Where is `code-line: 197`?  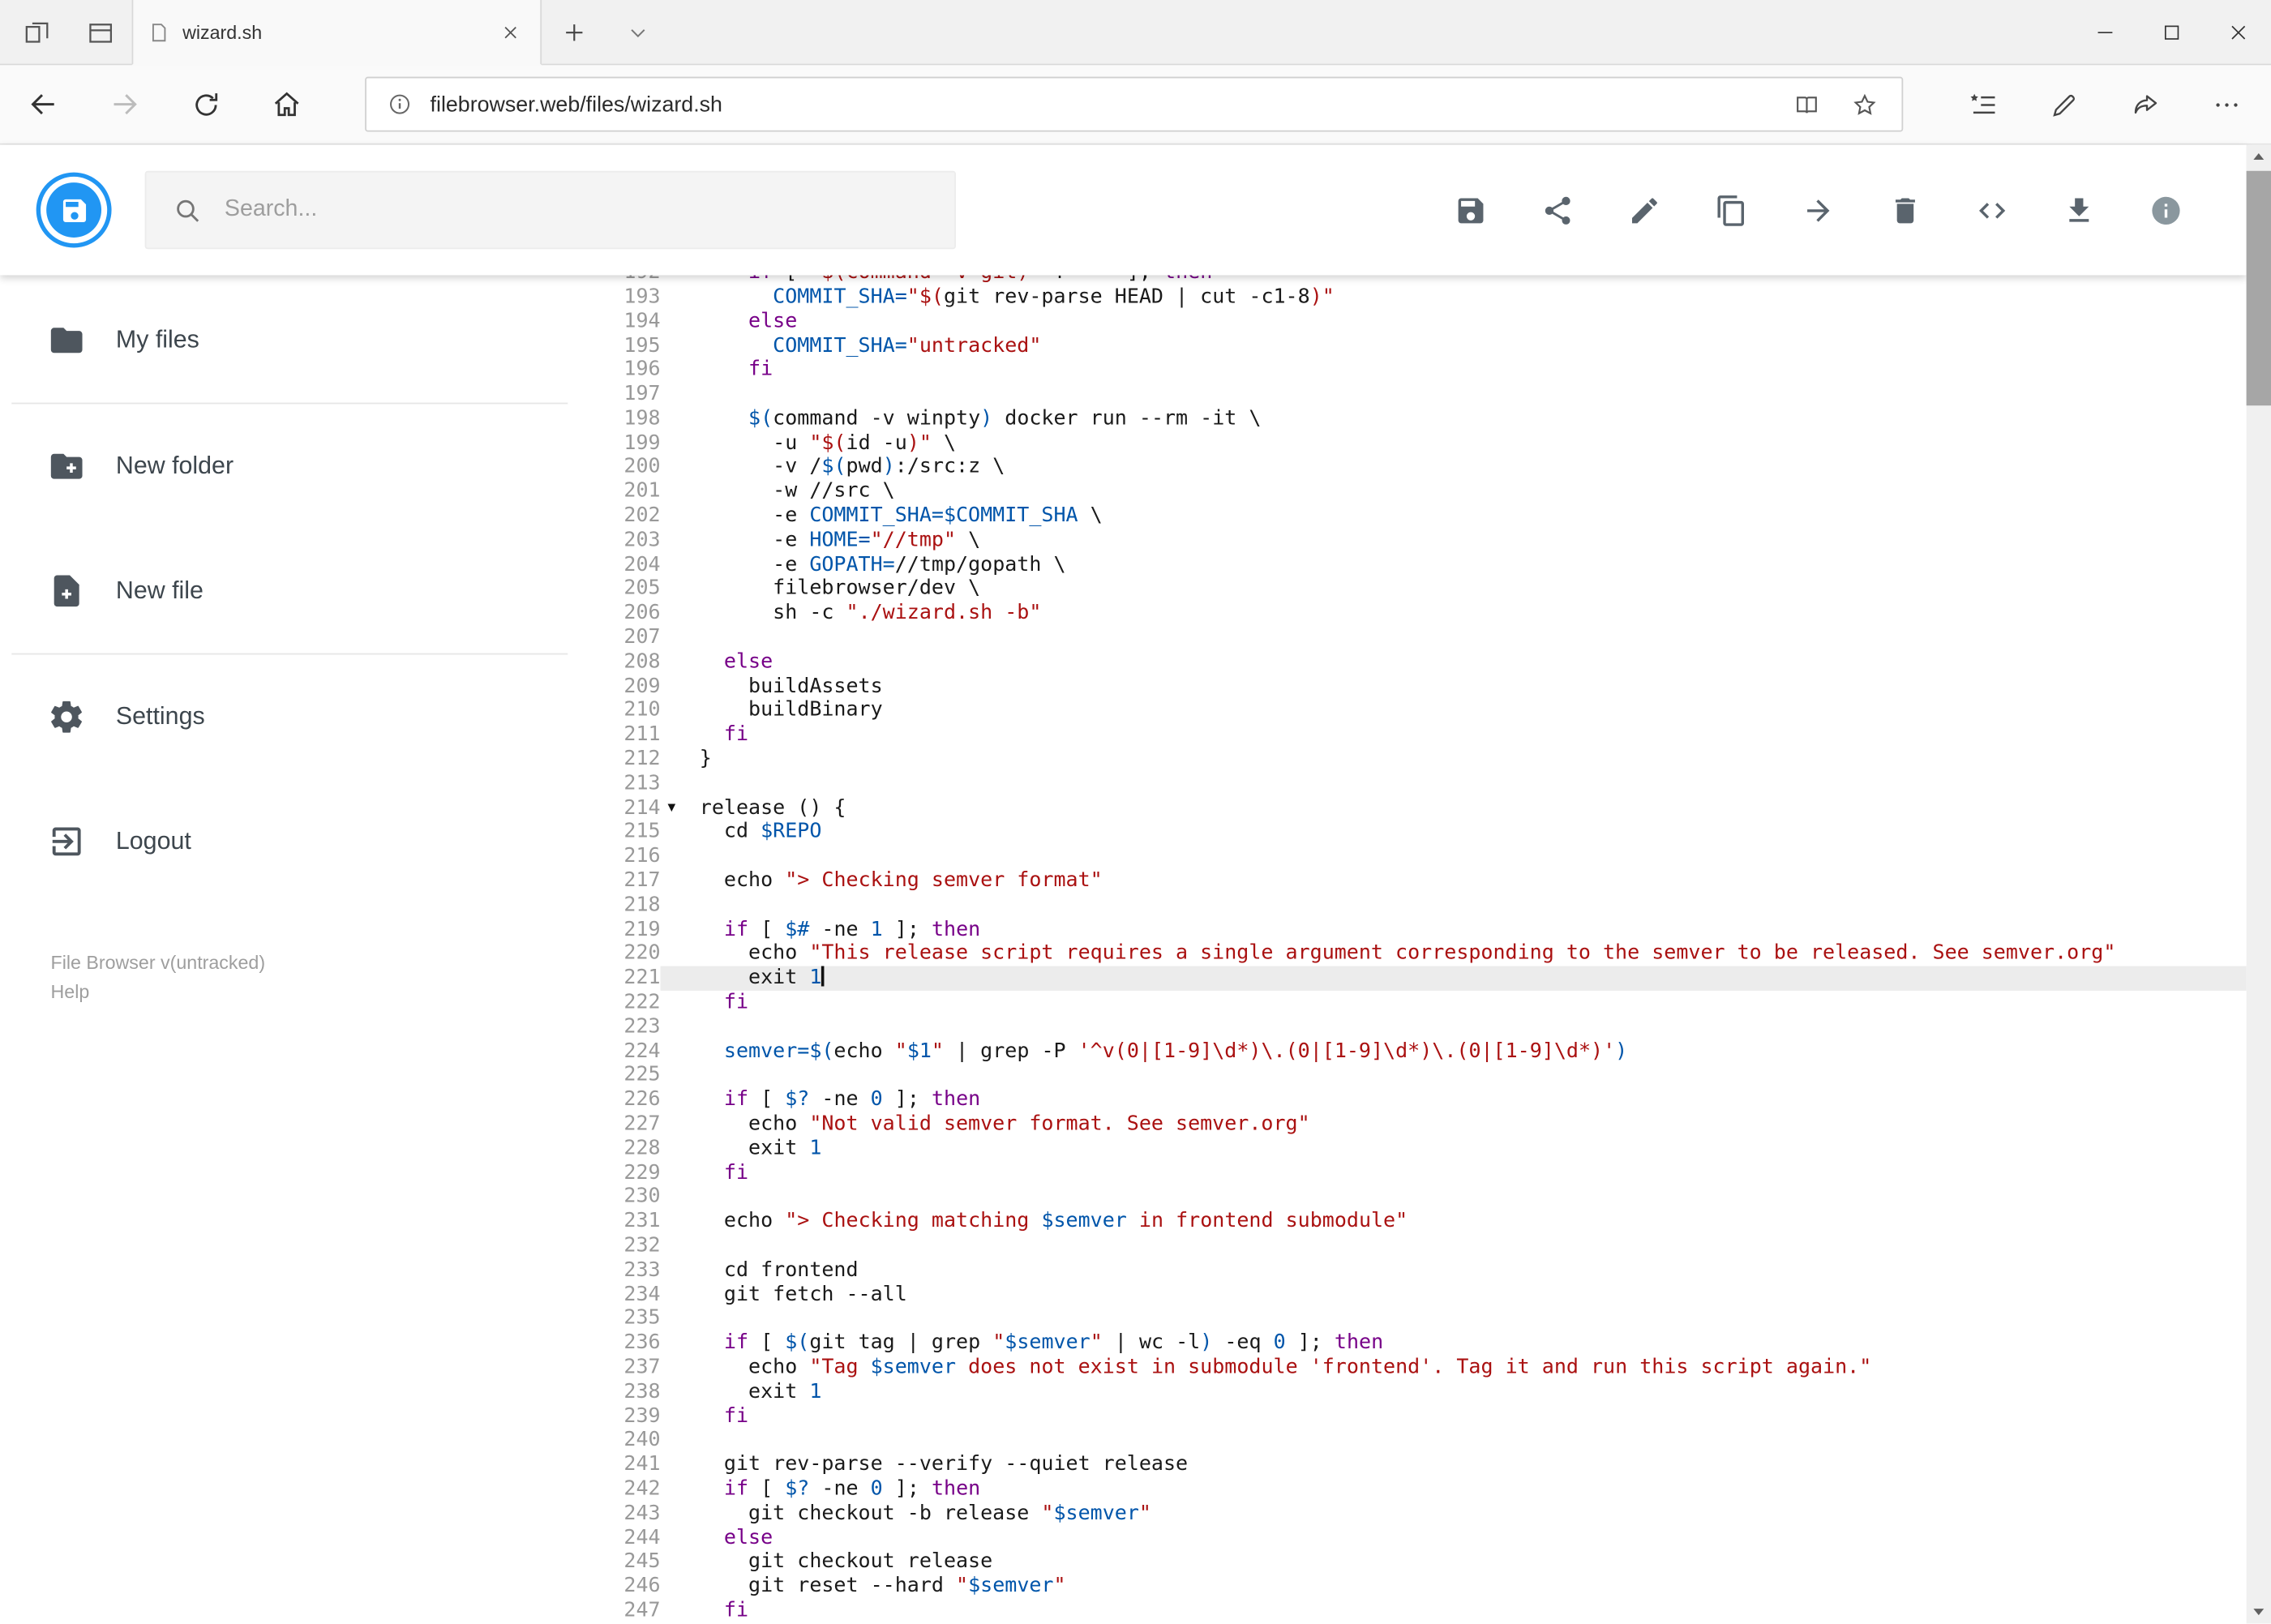
code-line: 197 is located at coordinates (1414, 395).